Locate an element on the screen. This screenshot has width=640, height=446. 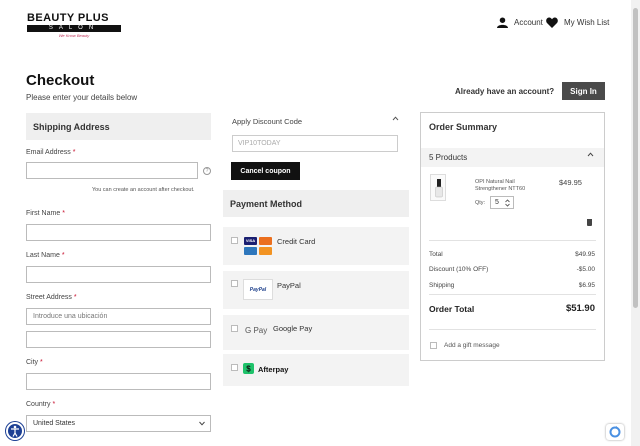
credit-card-checkbox is located at coordinates (234, 240).